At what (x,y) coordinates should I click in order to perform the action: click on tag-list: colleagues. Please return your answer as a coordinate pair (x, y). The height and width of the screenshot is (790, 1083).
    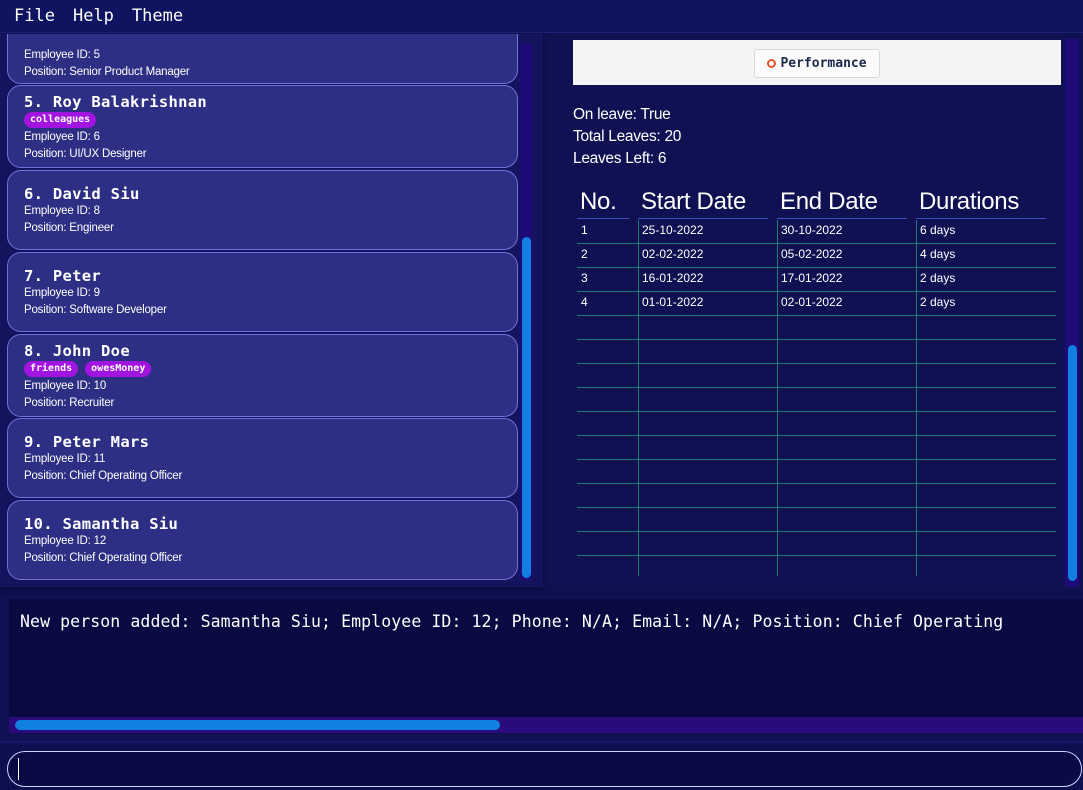
    Looking at the image, I should click on (270, 120).